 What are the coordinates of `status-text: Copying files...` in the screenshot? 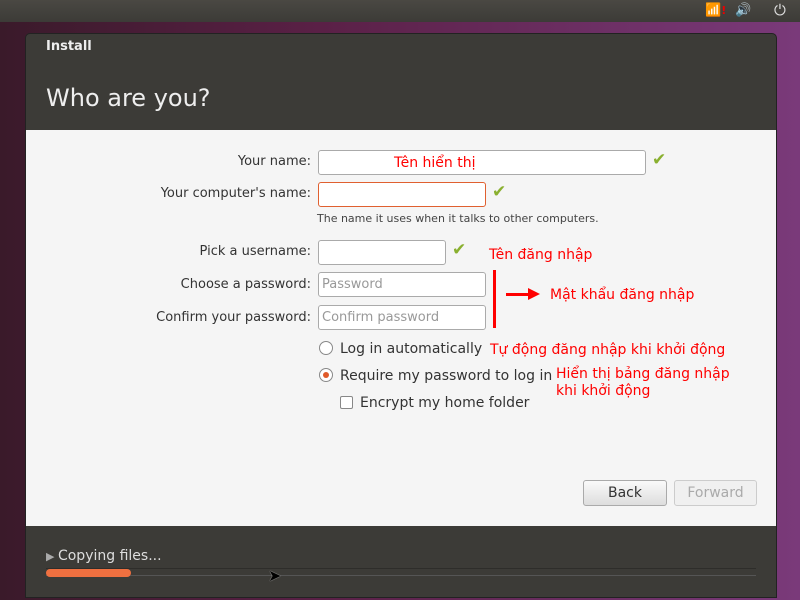 It's located at (109, 556).